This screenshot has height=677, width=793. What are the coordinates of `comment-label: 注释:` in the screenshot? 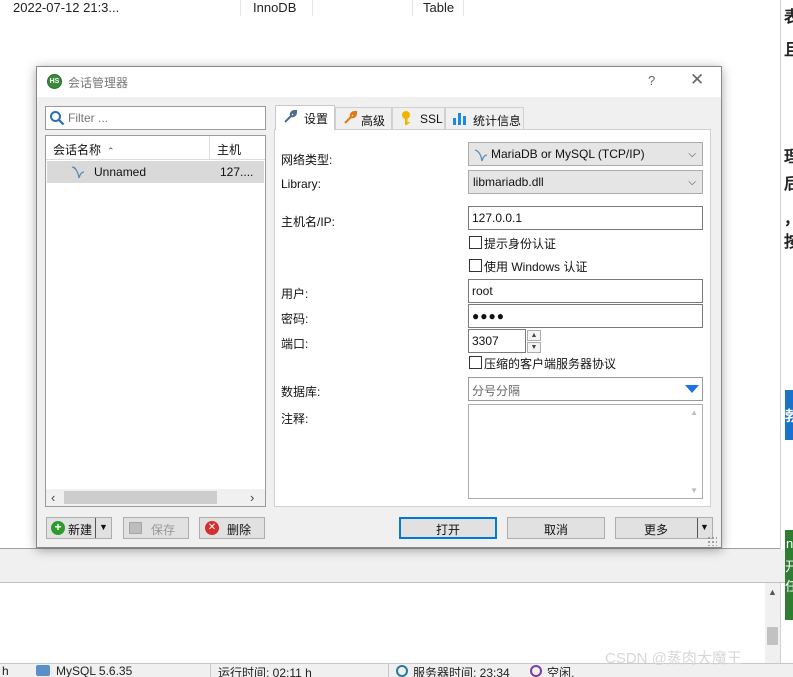 It's located at (295, 419).